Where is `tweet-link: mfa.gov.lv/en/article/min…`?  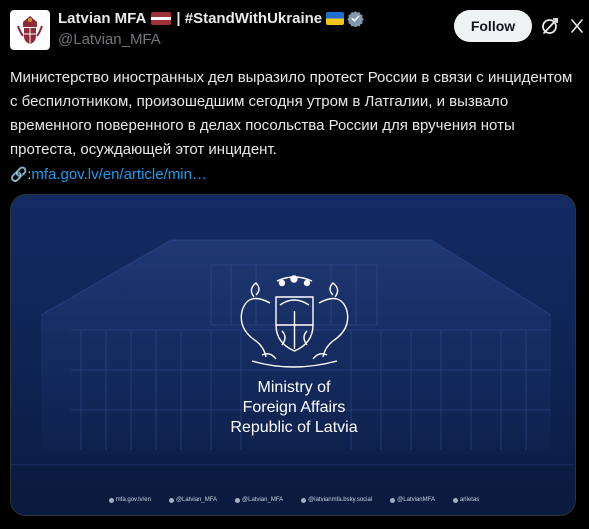
tweet-link: mfa.gov.lv/en/article/min… is located at coordinates (119, 174).